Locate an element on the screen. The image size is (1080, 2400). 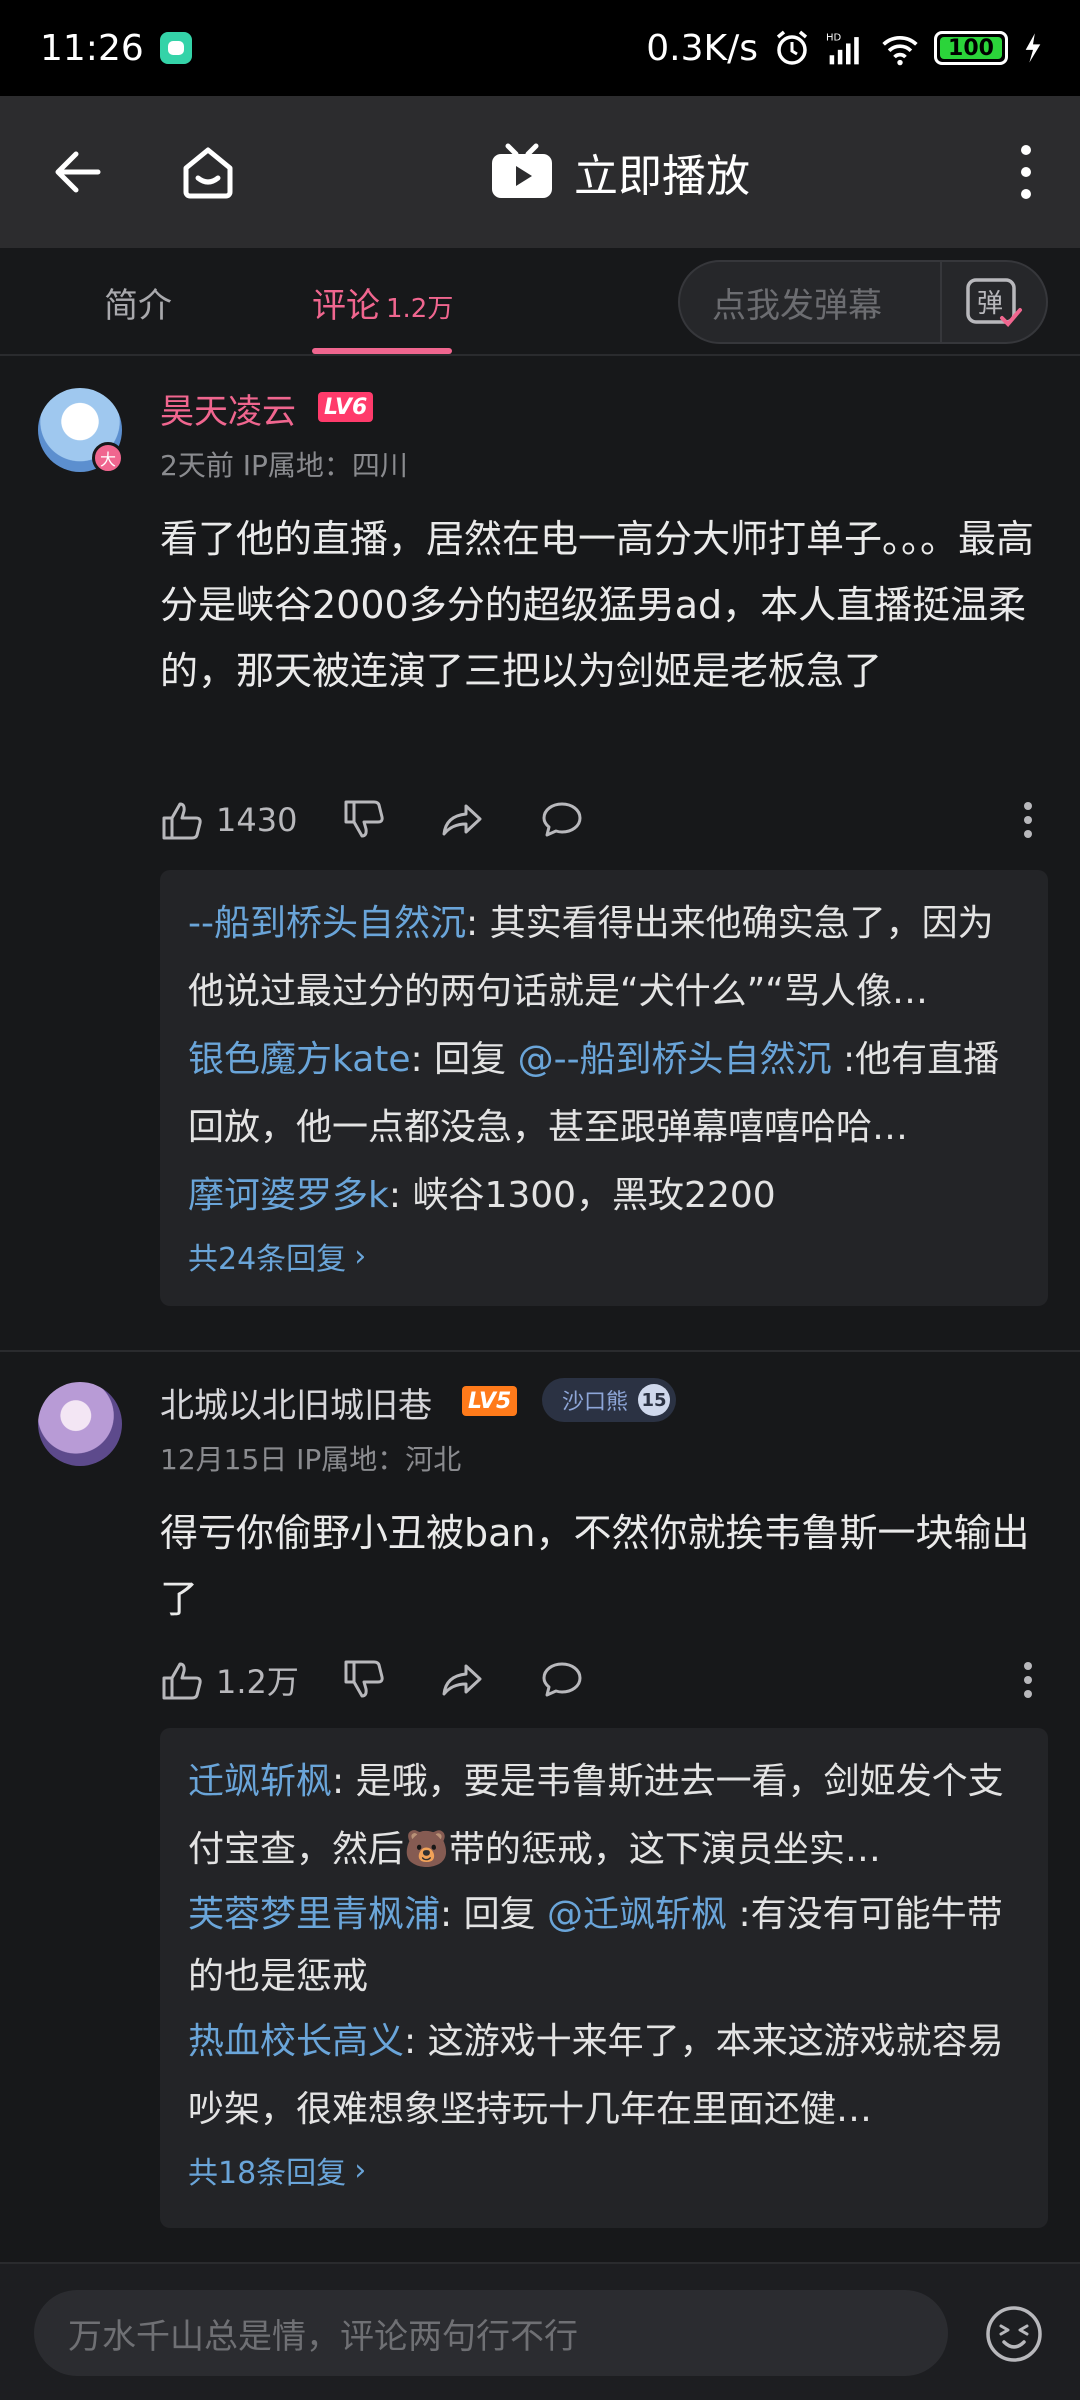
reply-author: --船到桥头自然沉 is located at coordinates (327, 923).